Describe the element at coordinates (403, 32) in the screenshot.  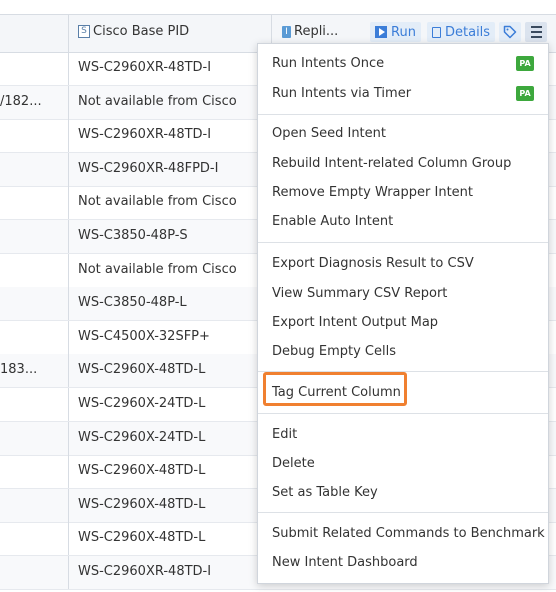
I see `run-label: Run` at that location.